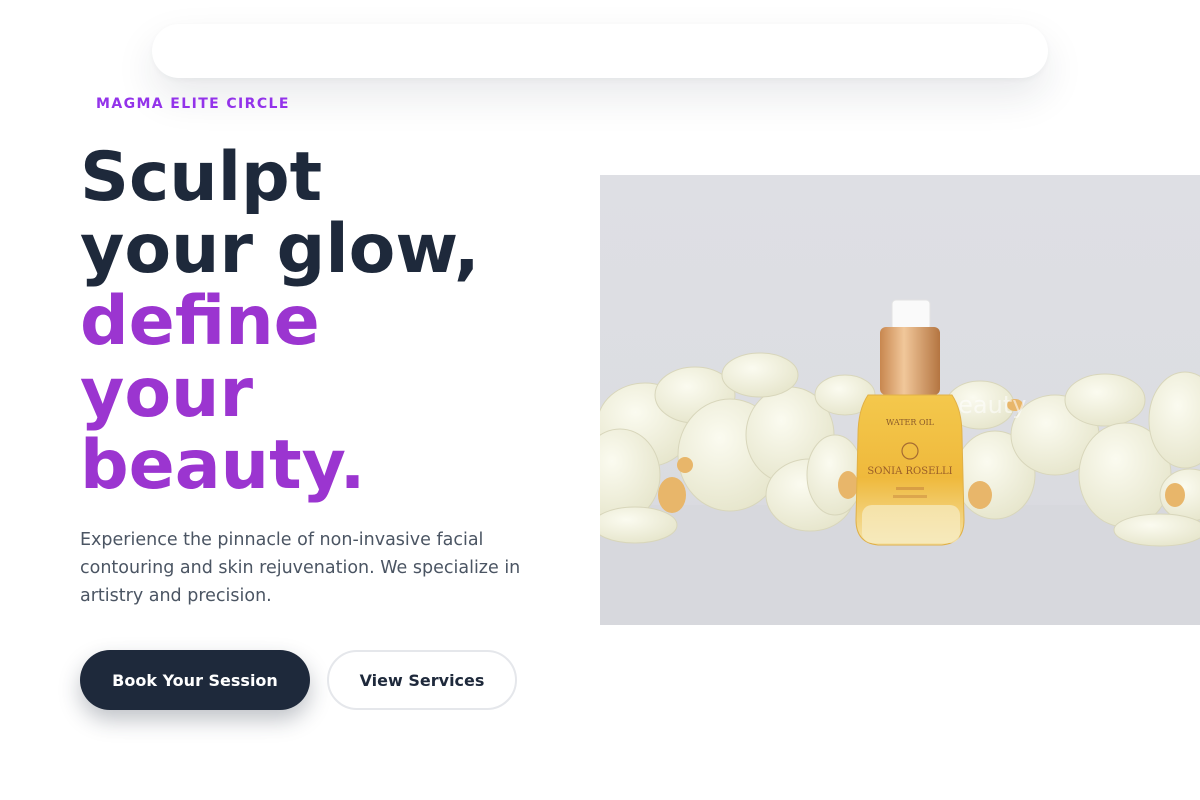 Image resolution: width=1200 pixels, height=800 pixels. I want to click on bottle-label-top: WATER OIL, so click(910, 422).